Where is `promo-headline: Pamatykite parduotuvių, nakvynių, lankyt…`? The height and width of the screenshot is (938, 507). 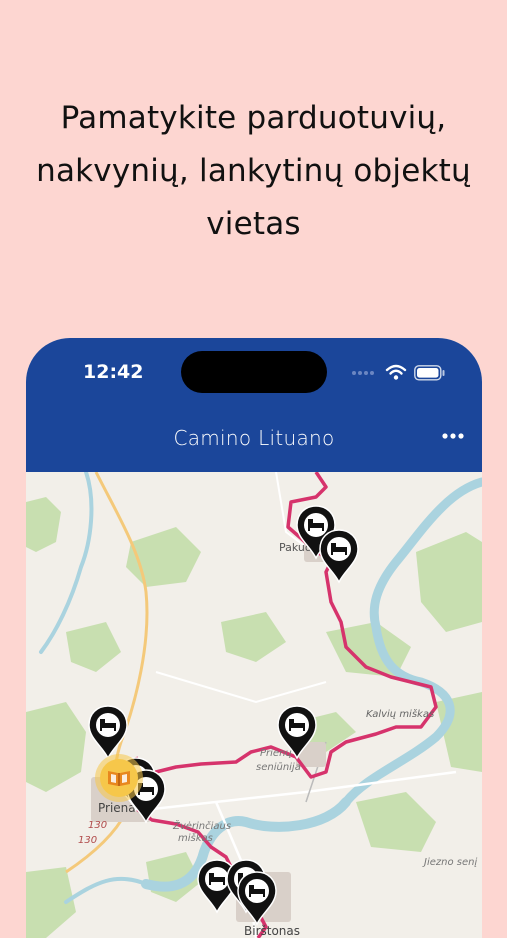
promo-headline: Pamatykite parduotuvių, nakvynių, lankyt… is located at coordinates (253, 171).